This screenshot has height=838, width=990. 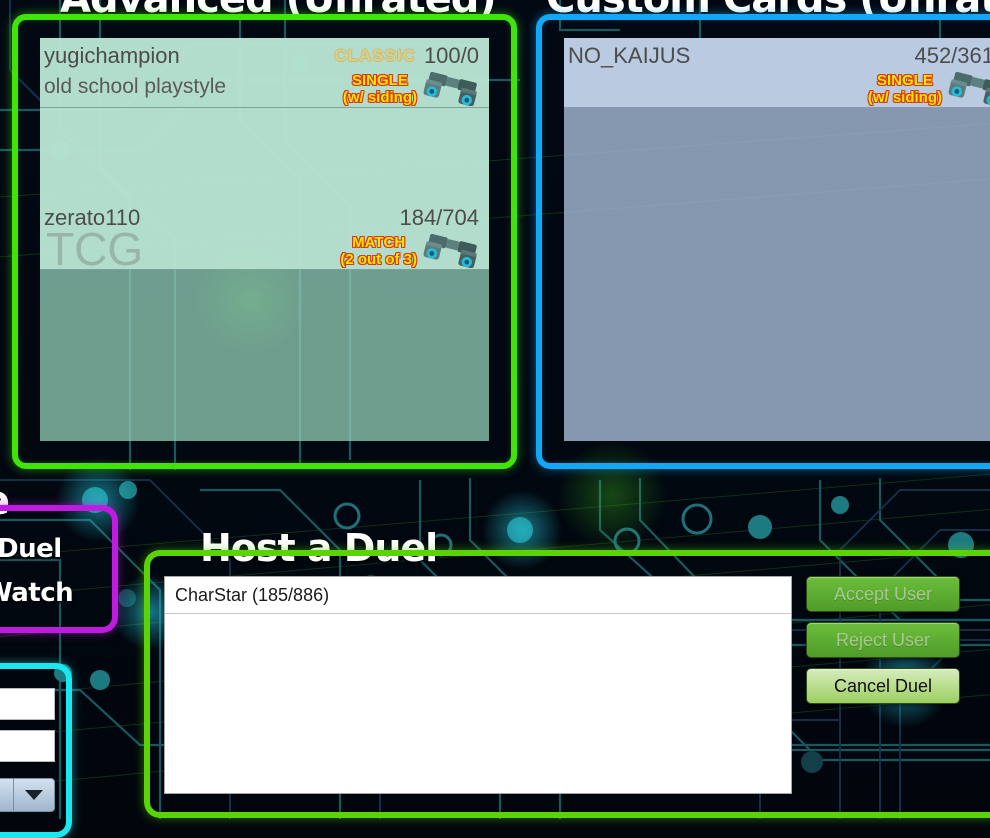 I want to click on reject-user-button: Reject User, so click(x=883, y=640).